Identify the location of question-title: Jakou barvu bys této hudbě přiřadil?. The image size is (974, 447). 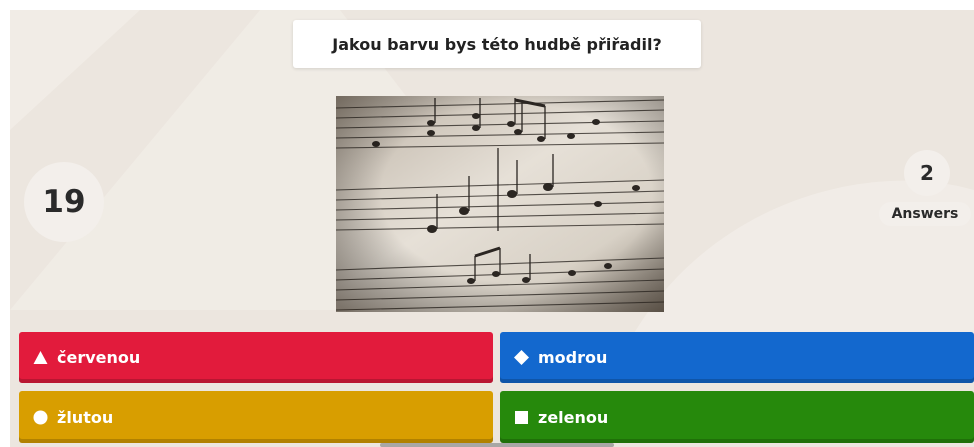
(497, 44).